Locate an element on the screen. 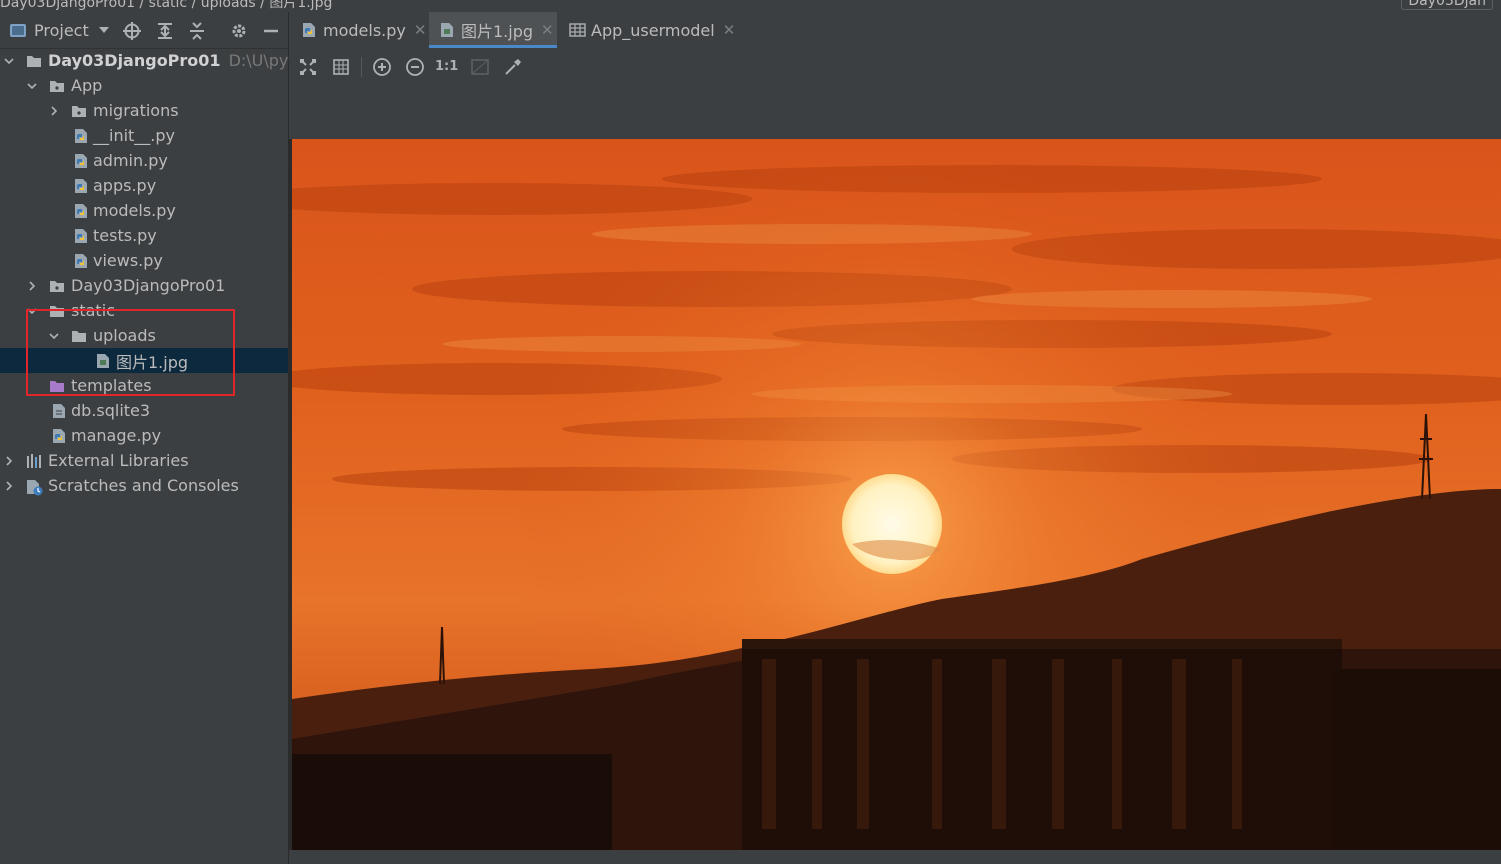 The height and width of the screenshot is (864, 1501). tree-item-external-libraries: External Libraries is located at coordinates (144, 460).